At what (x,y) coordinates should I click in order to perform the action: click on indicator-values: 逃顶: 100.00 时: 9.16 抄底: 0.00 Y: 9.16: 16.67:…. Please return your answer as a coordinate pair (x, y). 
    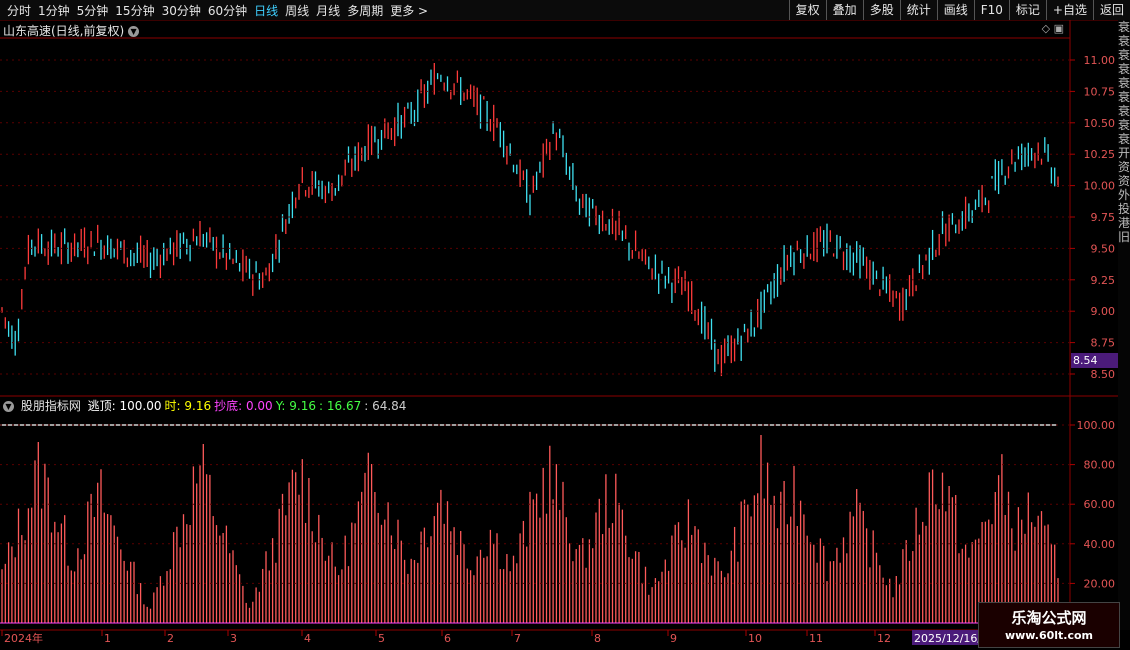
    Looking at the image, I should click on (249, 406).